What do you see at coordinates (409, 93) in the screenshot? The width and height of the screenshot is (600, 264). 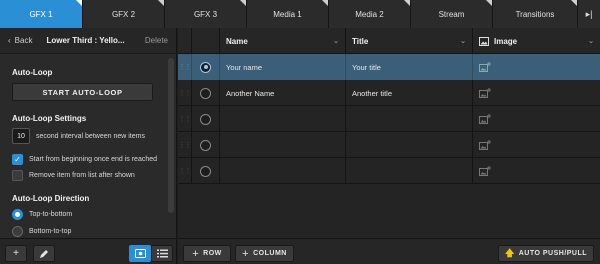 I see `title-cell: Another title` at bounding box center [409, 93].